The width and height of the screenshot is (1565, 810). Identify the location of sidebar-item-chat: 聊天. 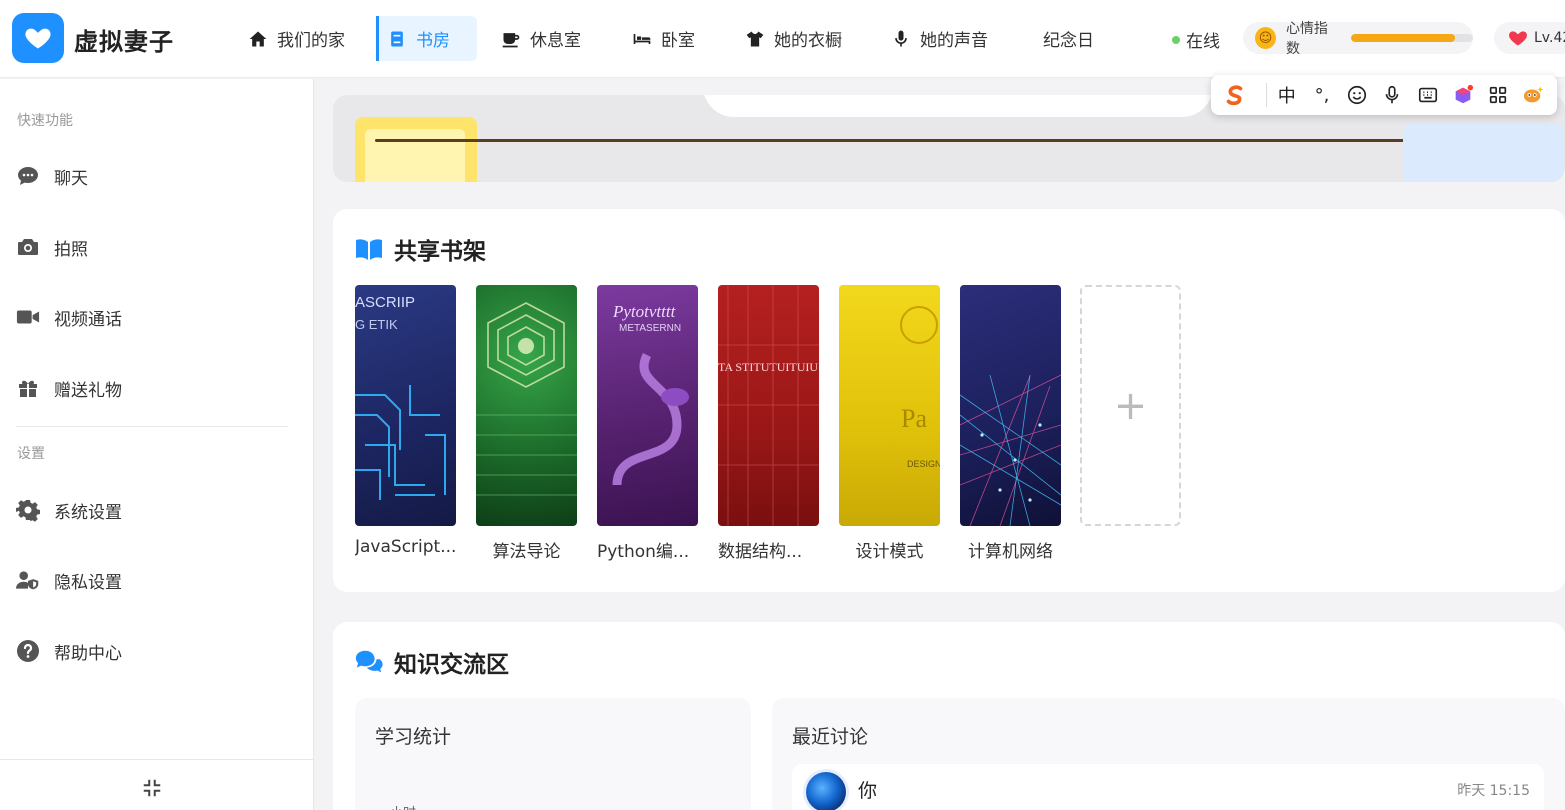
(52, 176).